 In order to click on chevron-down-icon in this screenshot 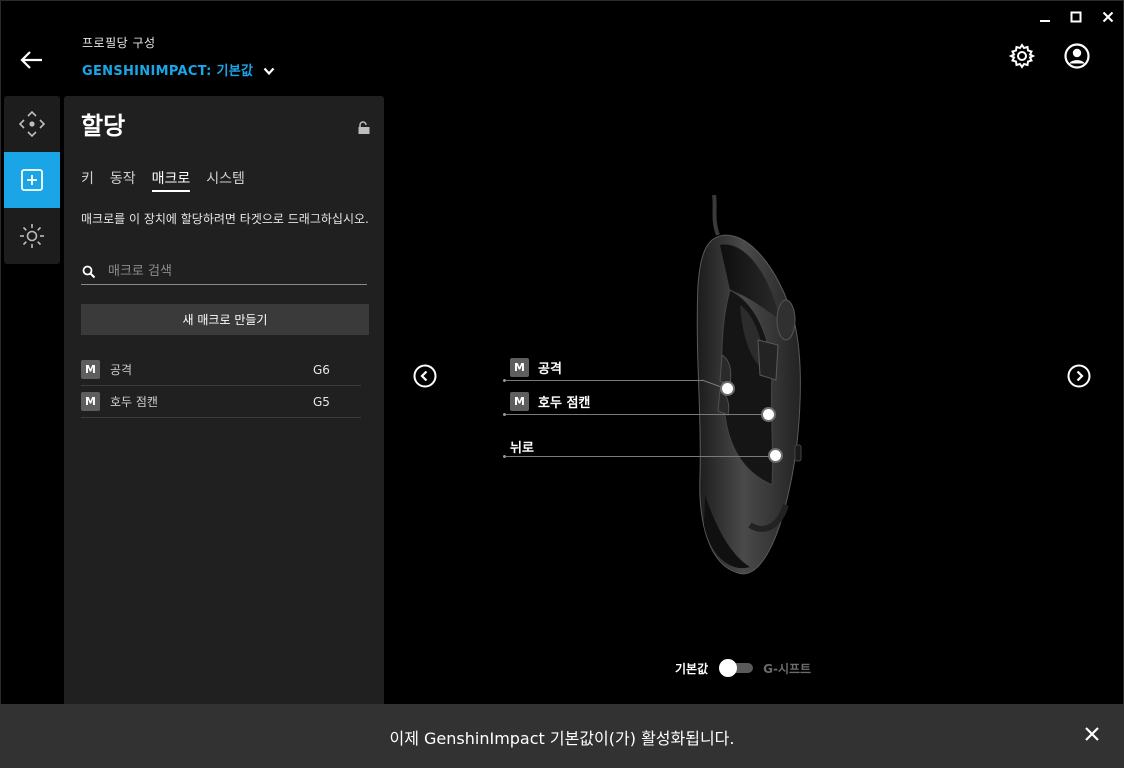, I will do `click(269, 71)`.